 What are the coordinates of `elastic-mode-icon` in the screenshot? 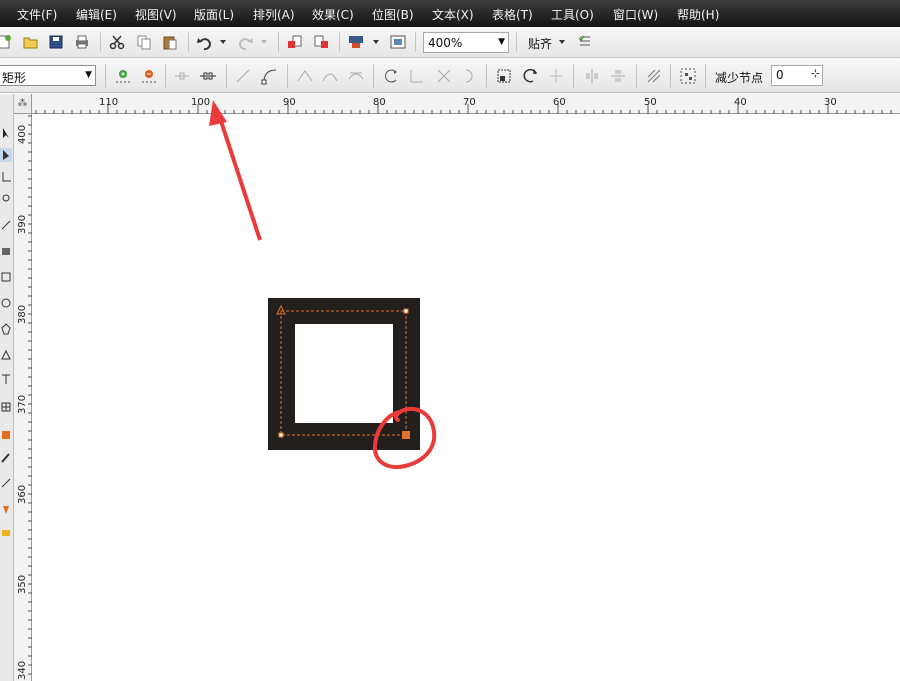 It's located at (654, 76).